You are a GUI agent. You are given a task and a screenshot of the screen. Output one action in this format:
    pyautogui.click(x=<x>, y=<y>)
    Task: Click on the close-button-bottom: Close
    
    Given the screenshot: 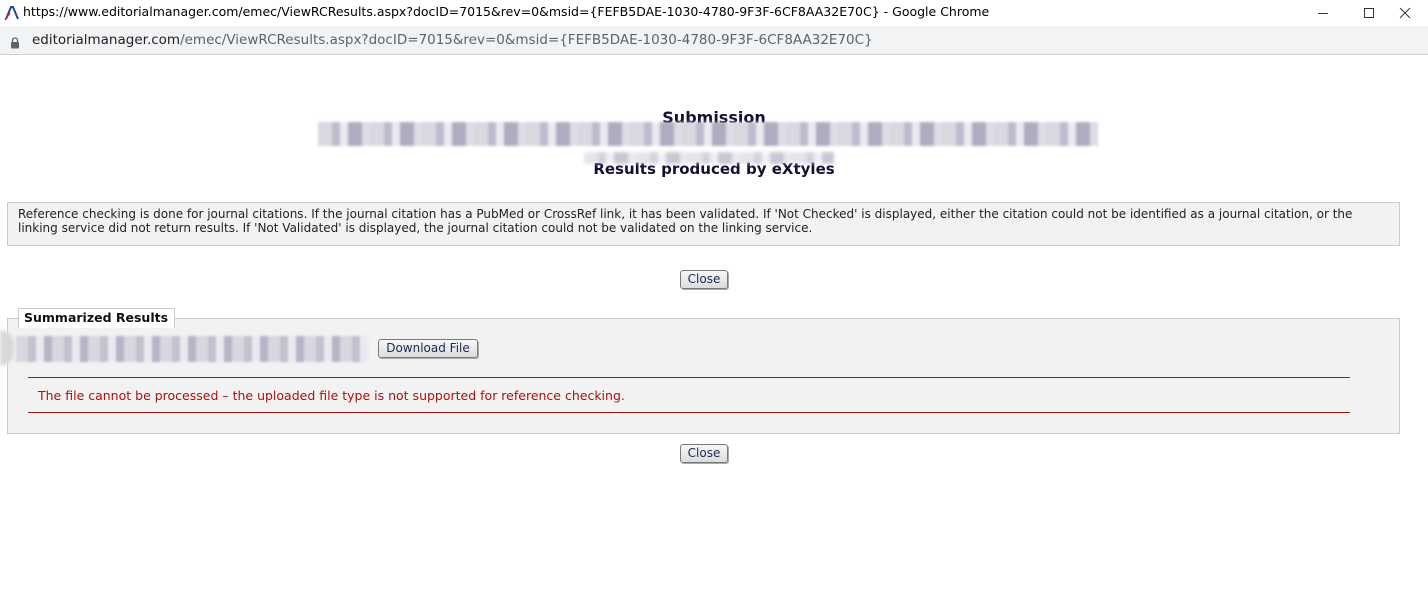 What is the action you would take?
    pyautogui.click(x=704, y=453)
    